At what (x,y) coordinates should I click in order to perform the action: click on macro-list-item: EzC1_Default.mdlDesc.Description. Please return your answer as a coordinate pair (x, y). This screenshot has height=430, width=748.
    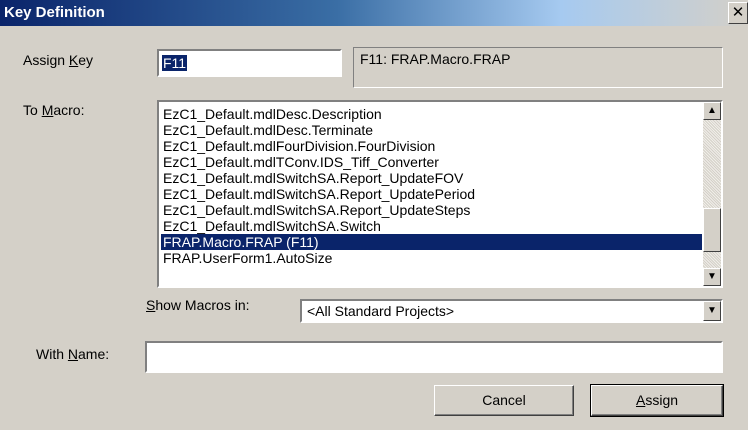
    Looking at the image, I should click on (271, 114).